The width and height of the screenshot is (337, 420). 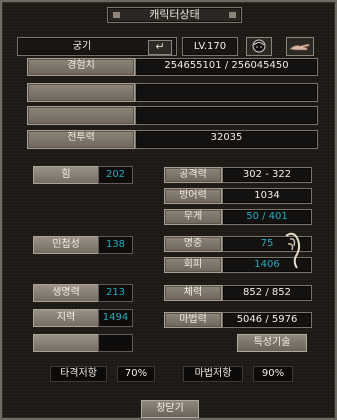 I want to click on window-title-text: 캐릭터상태, so click(x=174, y=14).